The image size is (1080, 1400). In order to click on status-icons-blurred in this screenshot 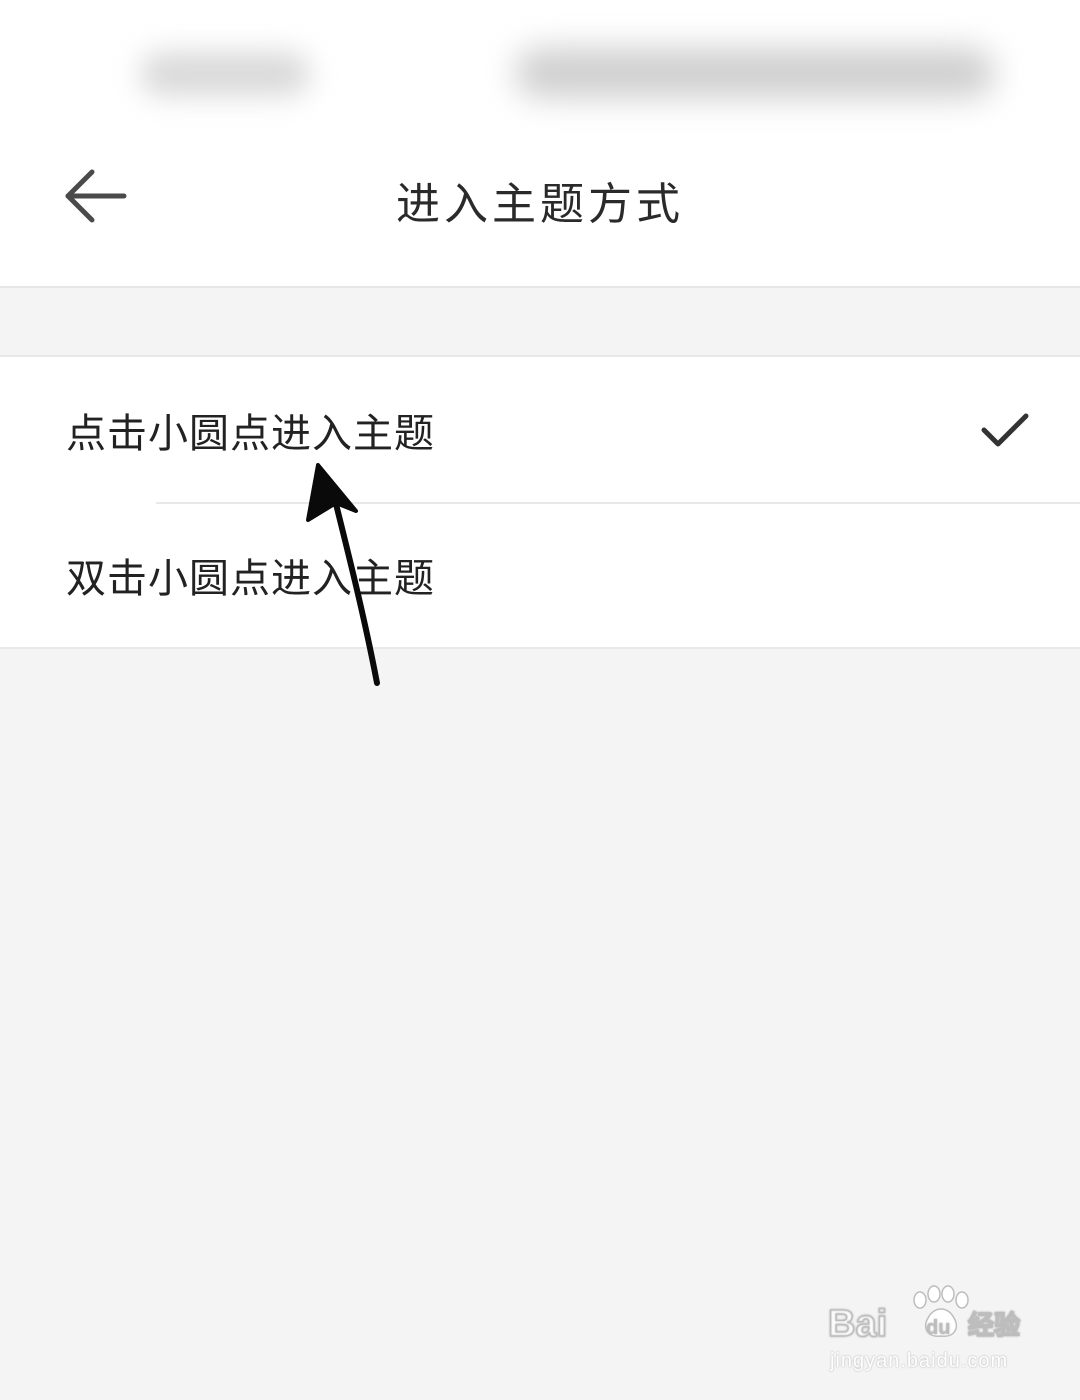, I will do `click(755, 73)`.